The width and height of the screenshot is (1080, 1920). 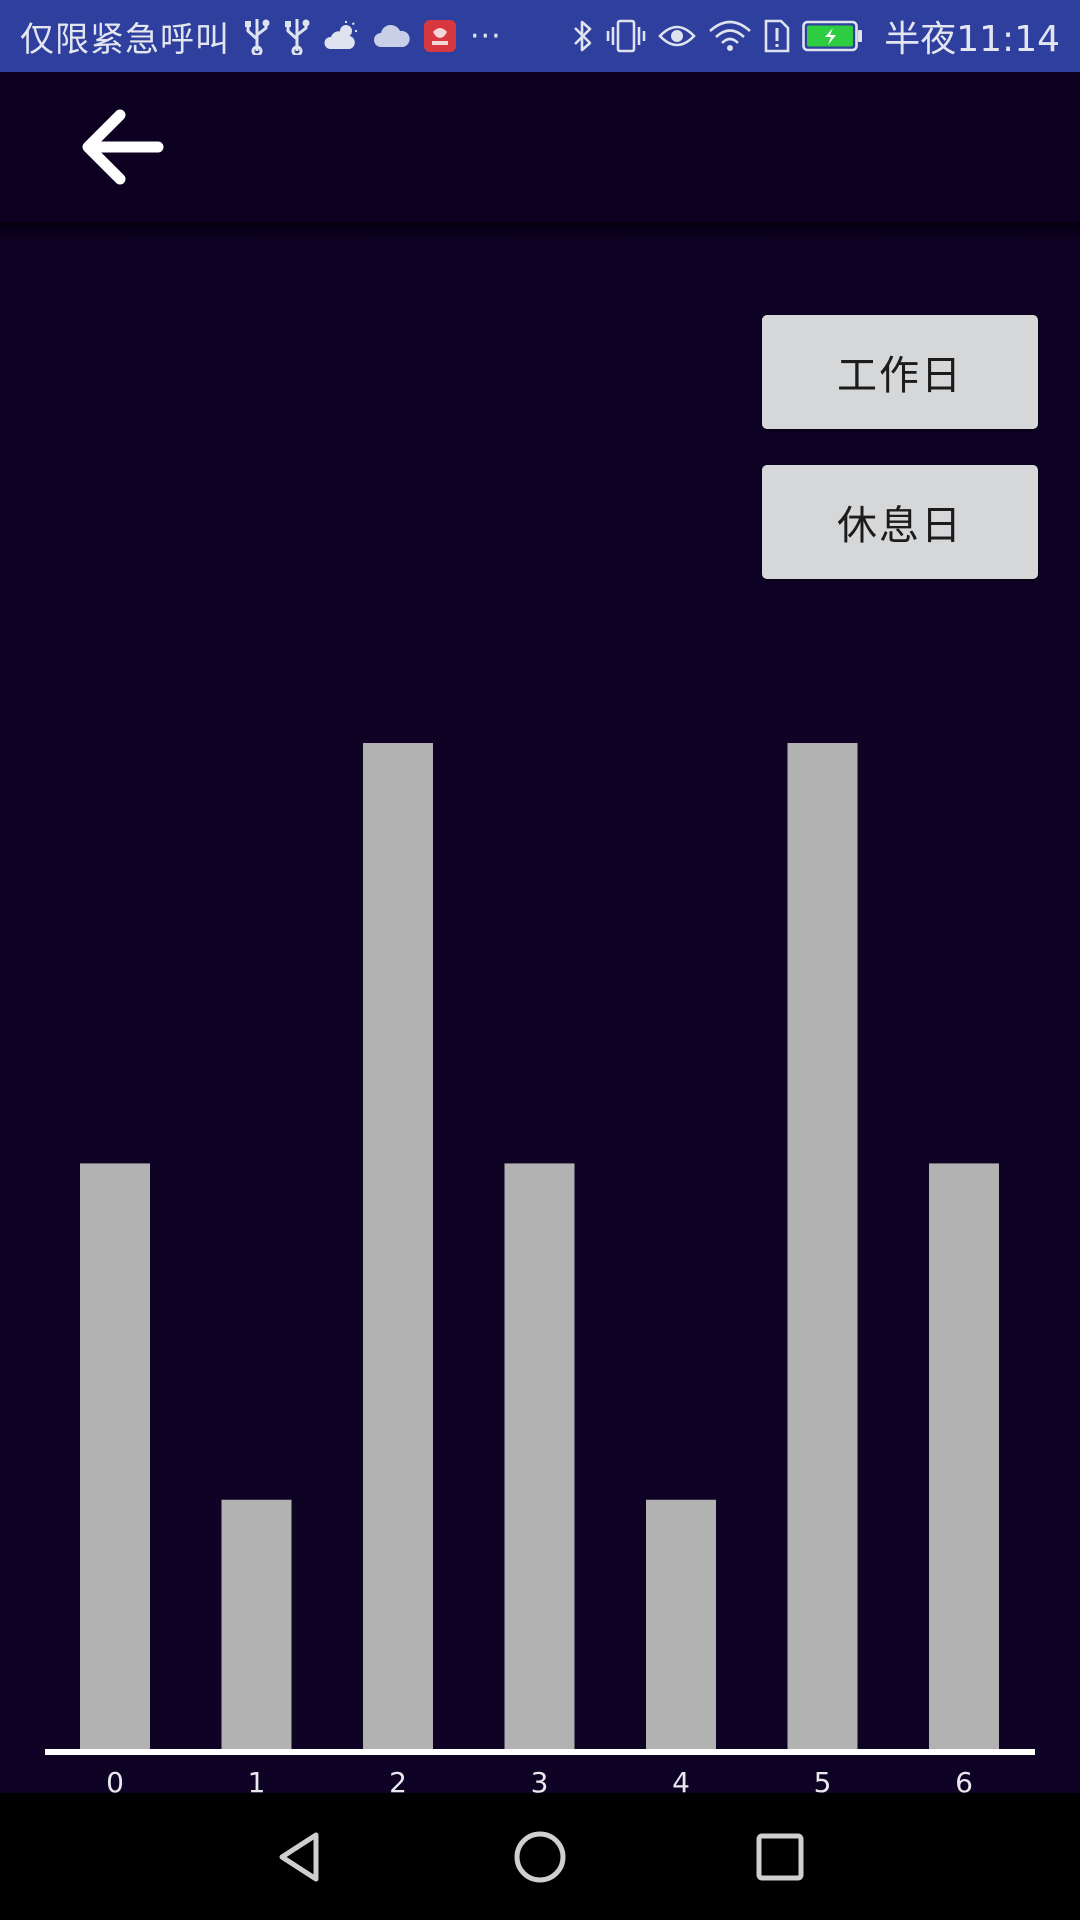 What do you see at coordinates (115, 1779) in the screenshot?
I see `chart-tick-label: 0` at bounding box center [115, 1779].